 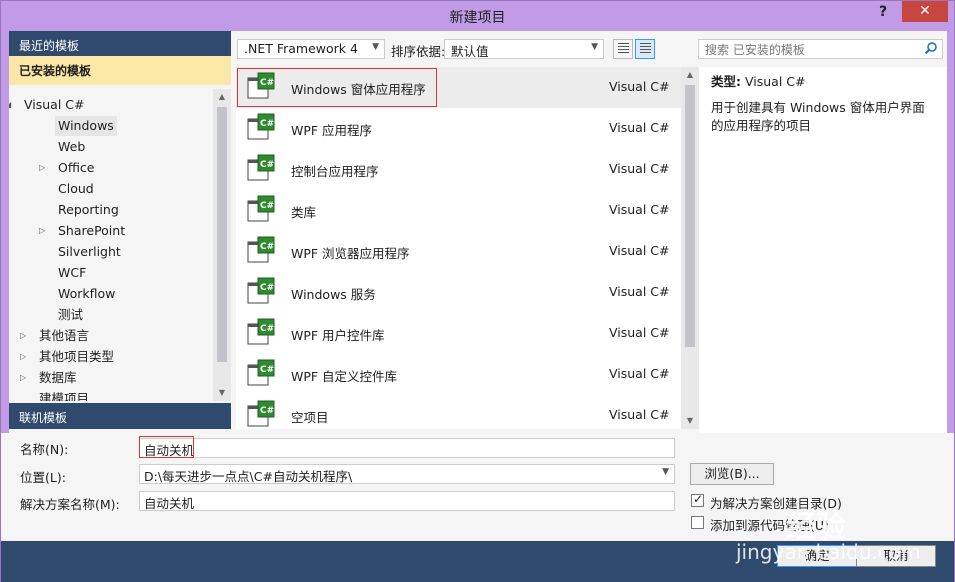 I want to click on template-item: C# 控制台应用程序 Visual C#, so click(x=459, y=169).